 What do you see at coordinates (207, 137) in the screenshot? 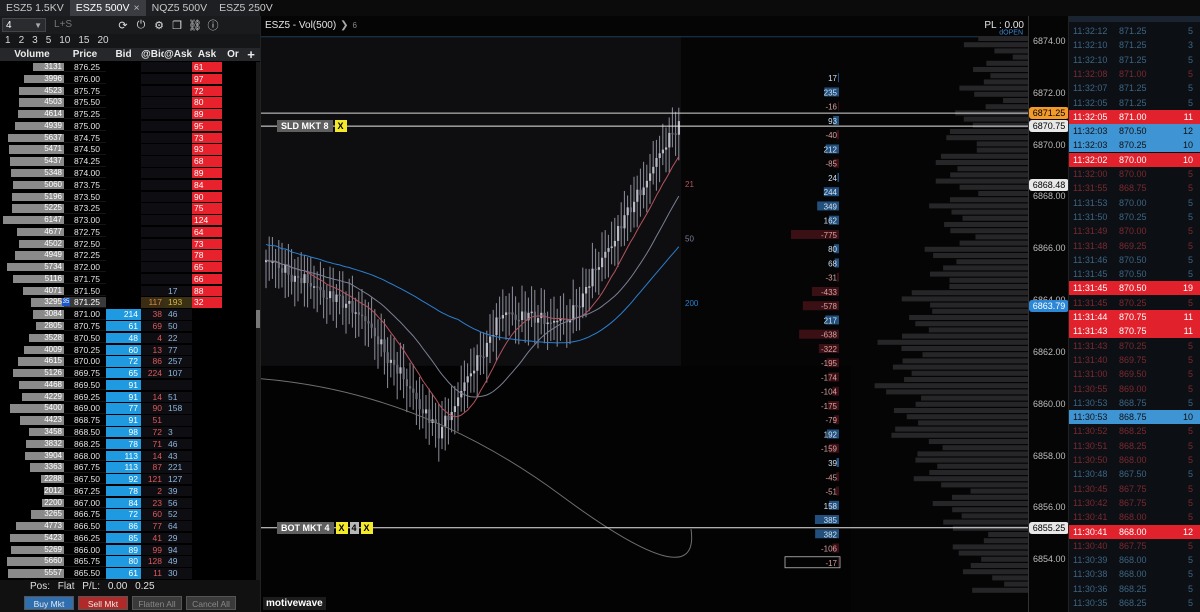
I see `ask-cell: 73` at bounding box center [207, 137].